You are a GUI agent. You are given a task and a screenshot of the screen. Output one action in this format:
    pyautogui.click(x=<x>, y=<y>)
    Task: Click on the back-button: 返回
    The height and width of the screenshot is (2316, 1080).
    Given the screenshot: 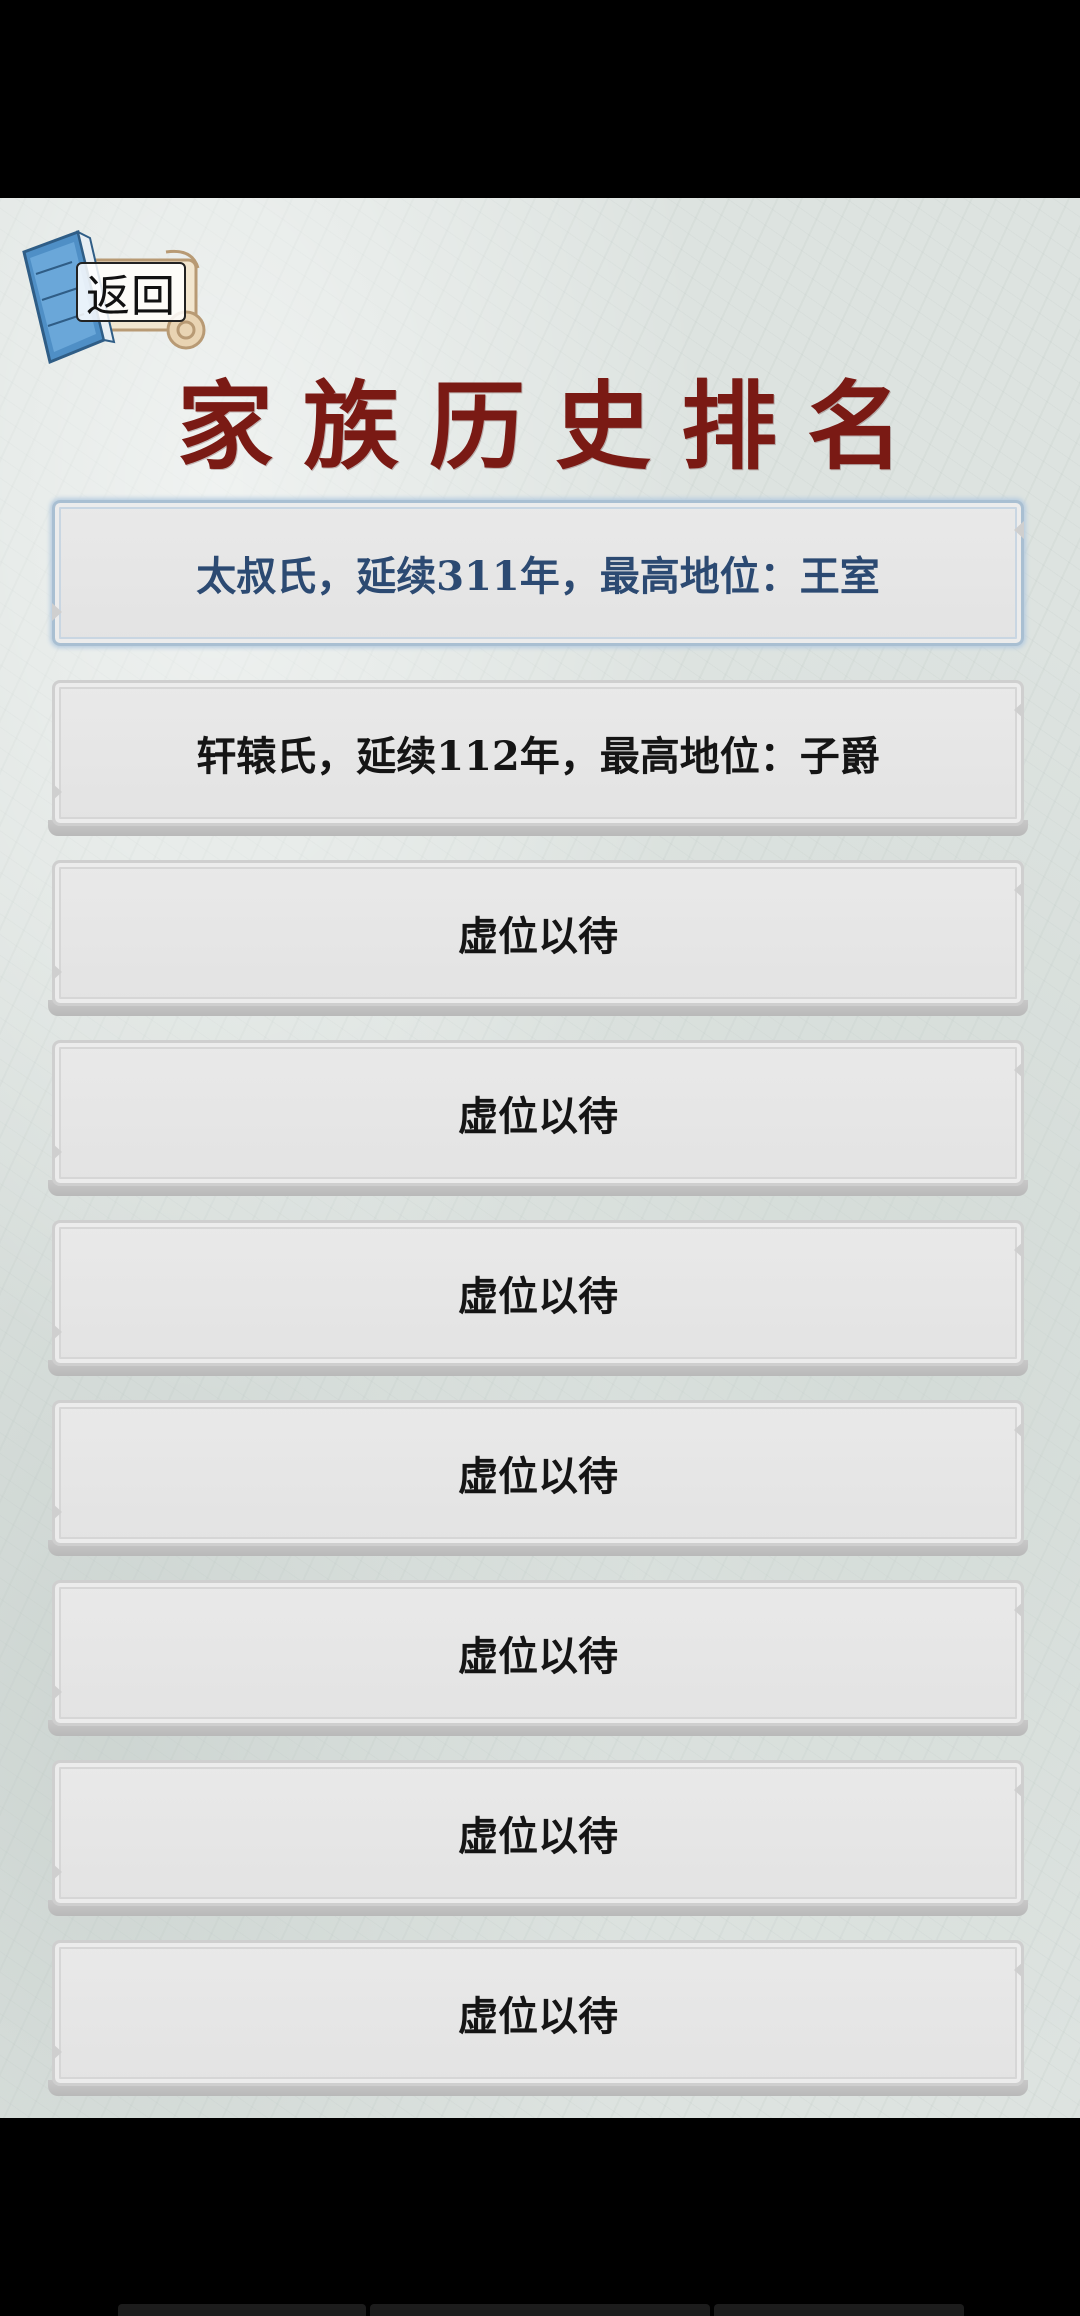 What is the action you would take?
    pyautogui.click(x=111, y=294)
    